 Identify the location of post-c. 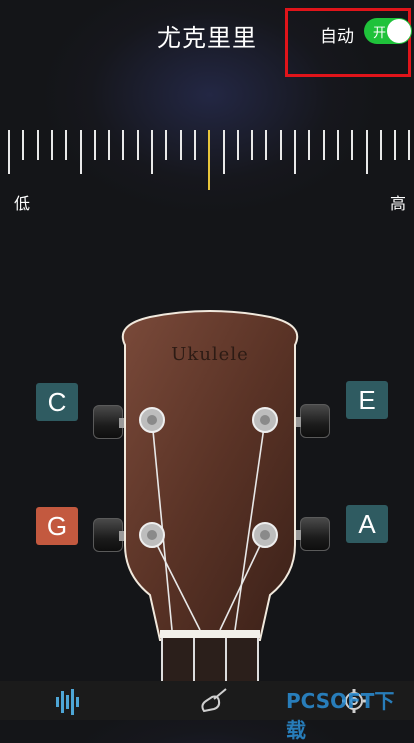
(152, 420).